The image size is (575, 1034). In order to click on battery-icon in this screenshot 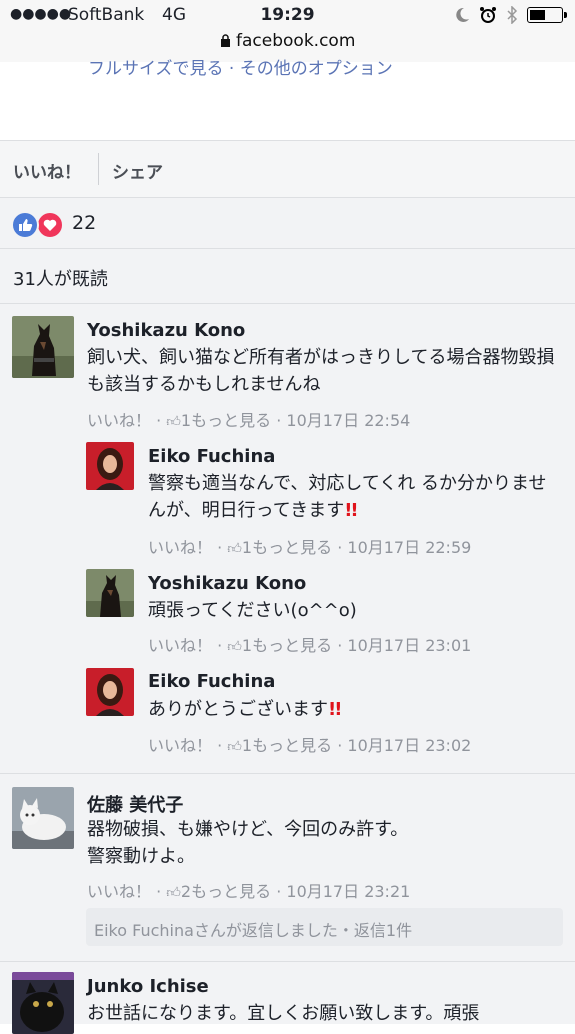, I will do `click(547, 15)`.